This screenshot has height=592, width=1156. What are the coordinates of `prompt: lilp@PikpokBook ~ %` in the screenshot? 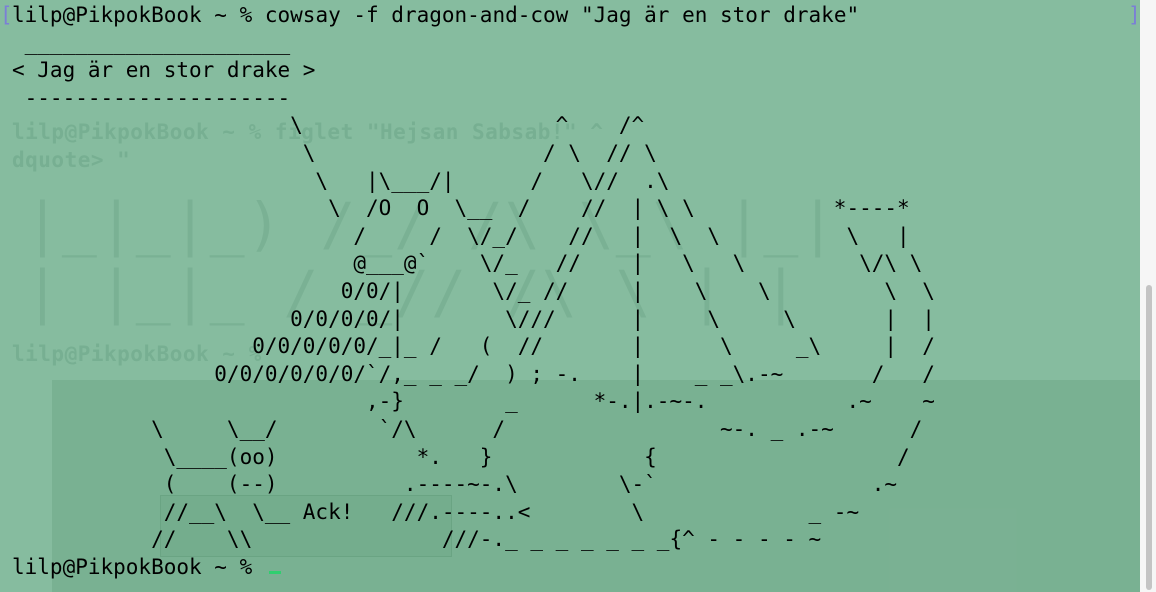 It's located at (138, 15).